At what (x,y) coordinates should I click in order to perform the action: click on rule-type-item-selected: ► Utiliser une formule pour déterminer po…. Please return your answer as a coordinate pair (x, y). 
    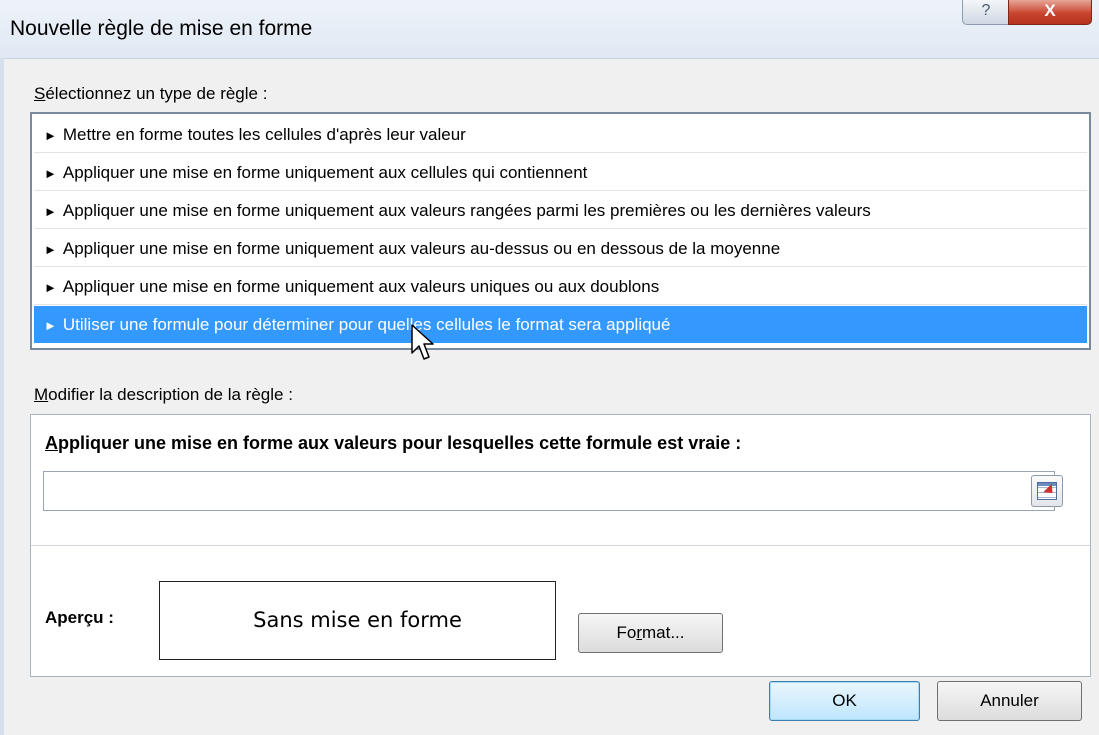
    Looking at the image, I should click on (560, 324).